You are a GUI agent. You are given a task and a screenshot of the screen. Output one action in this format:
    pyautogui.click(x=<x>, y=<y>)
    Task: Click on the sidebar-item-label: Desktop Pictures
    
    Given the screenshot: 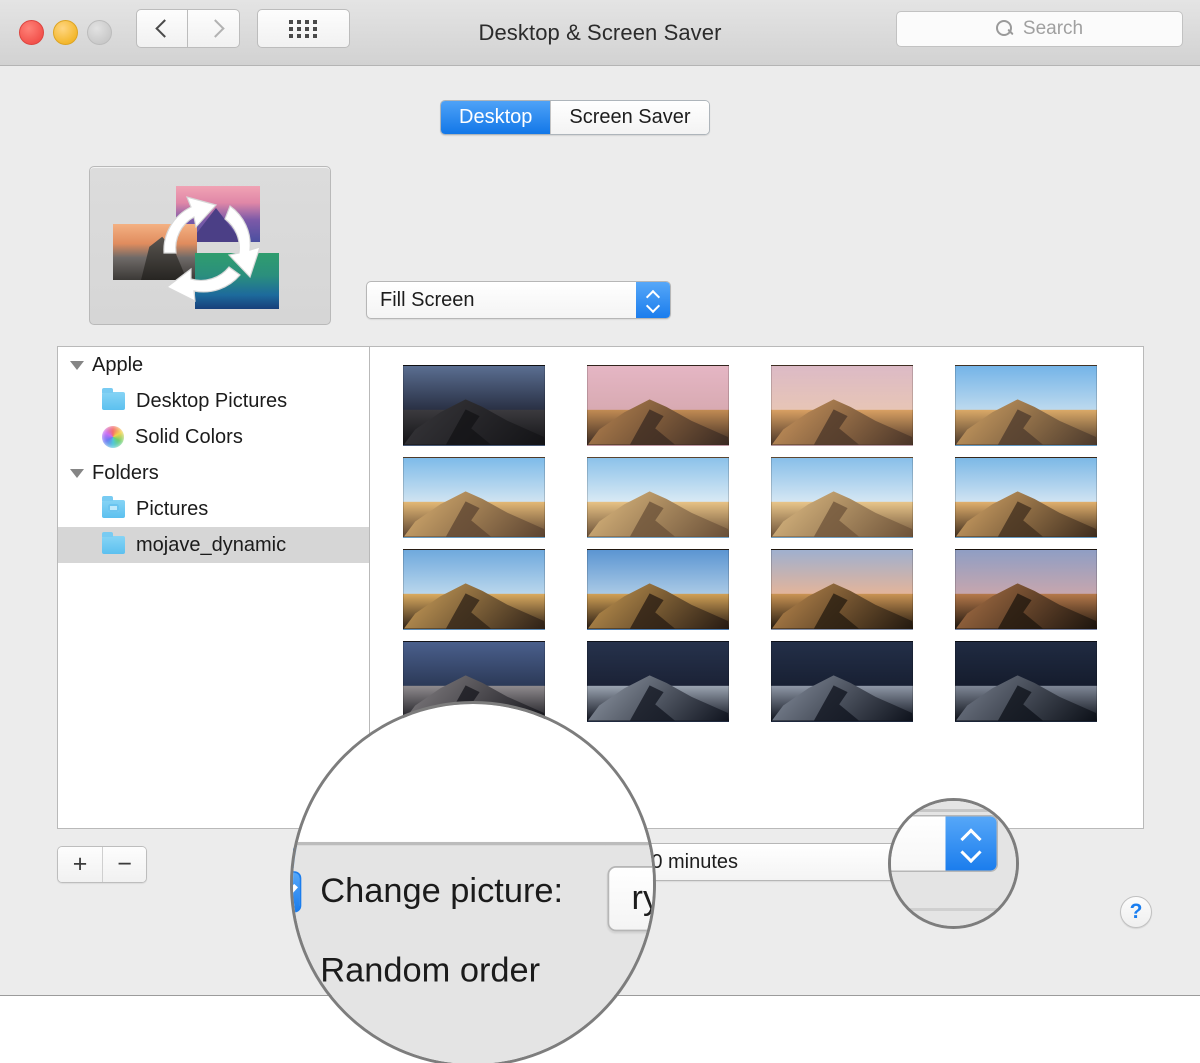 What is the action you would take?
    pyautogui.click(x=212, y=400)
    